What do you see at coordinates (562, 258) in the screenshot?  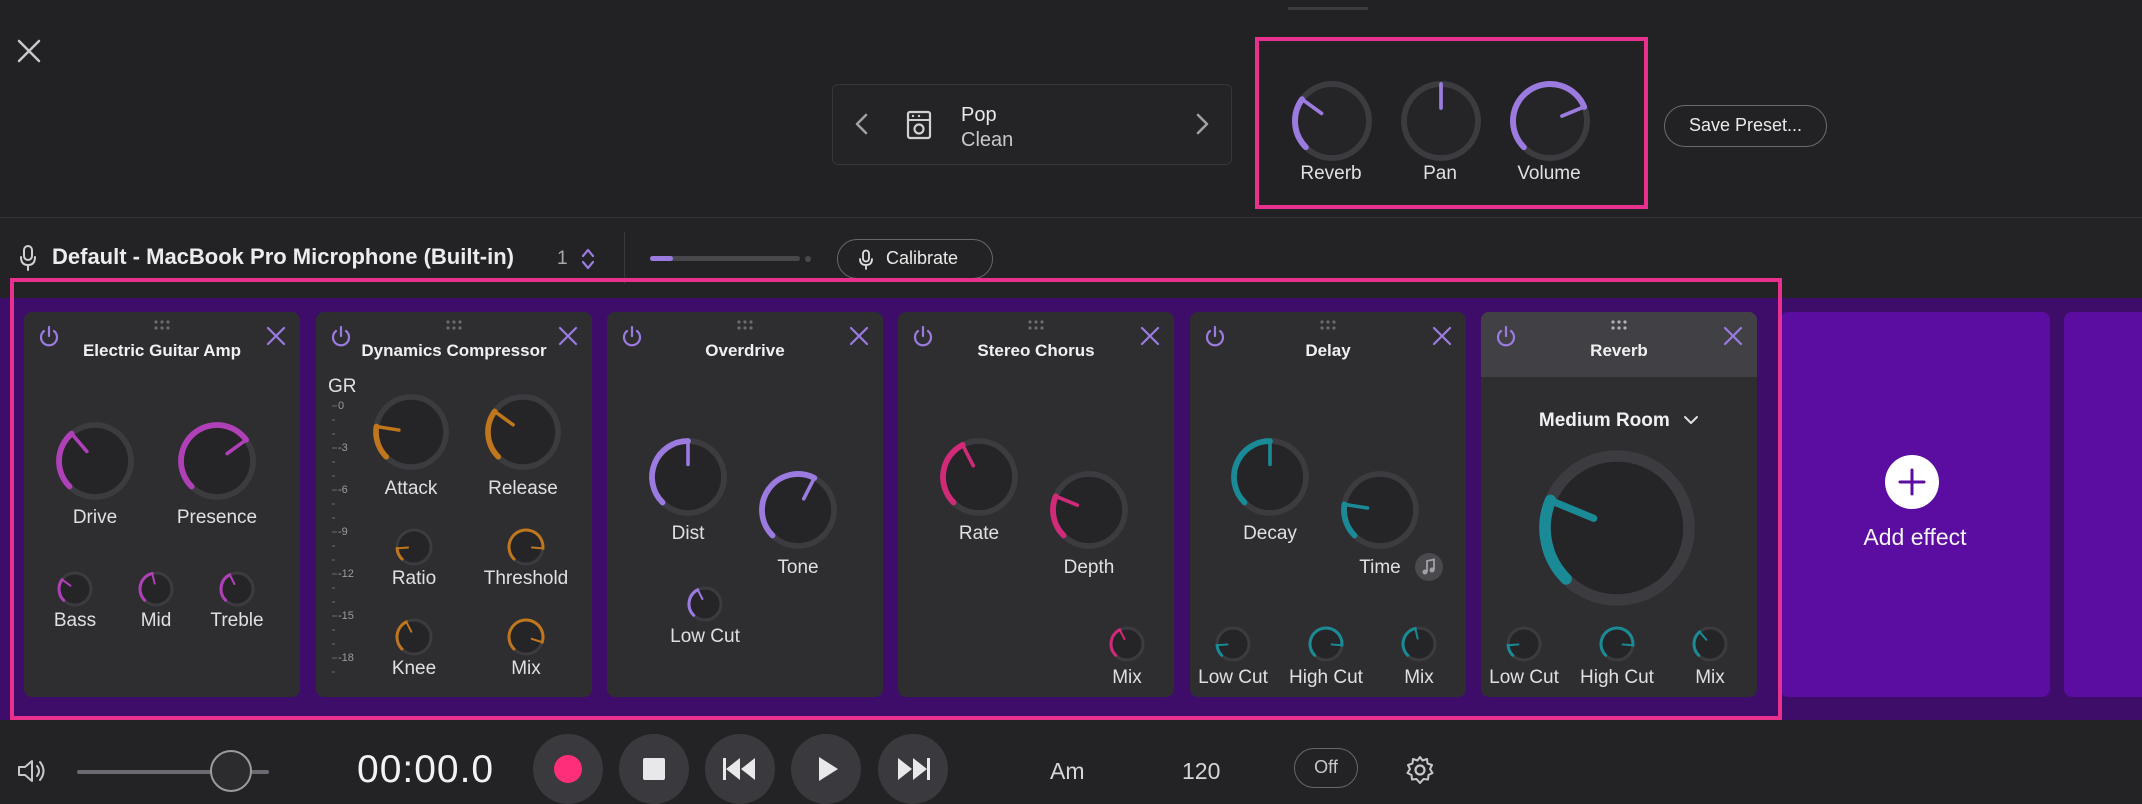 I see `input-channel: 1` at bounding box center [562, 258].